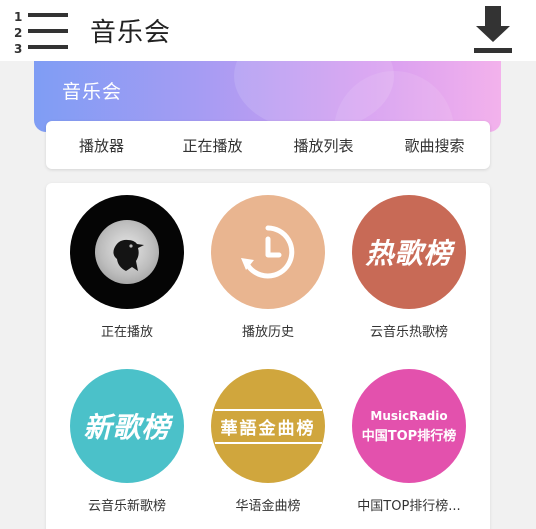 The width and height of the screenshot is (536, 529). I want to click on new-chart-logo: 新歌榜, so click(127, 427).